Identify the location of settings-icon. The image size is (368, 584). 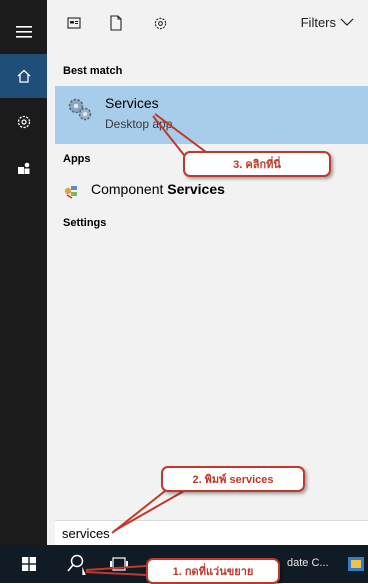
(160, 23).